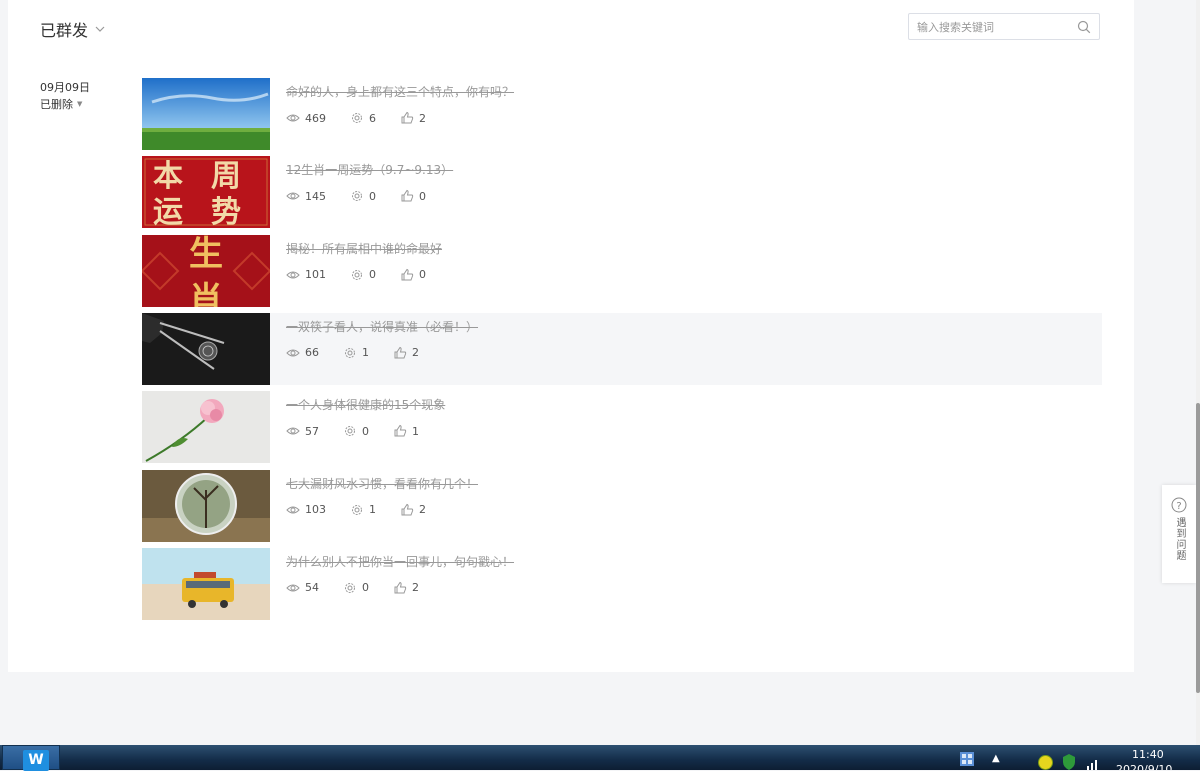 The image size is (1200, 771). Describe the element at coordinates (1084, 27) in the screenshot. I see `search-icon` at that location.